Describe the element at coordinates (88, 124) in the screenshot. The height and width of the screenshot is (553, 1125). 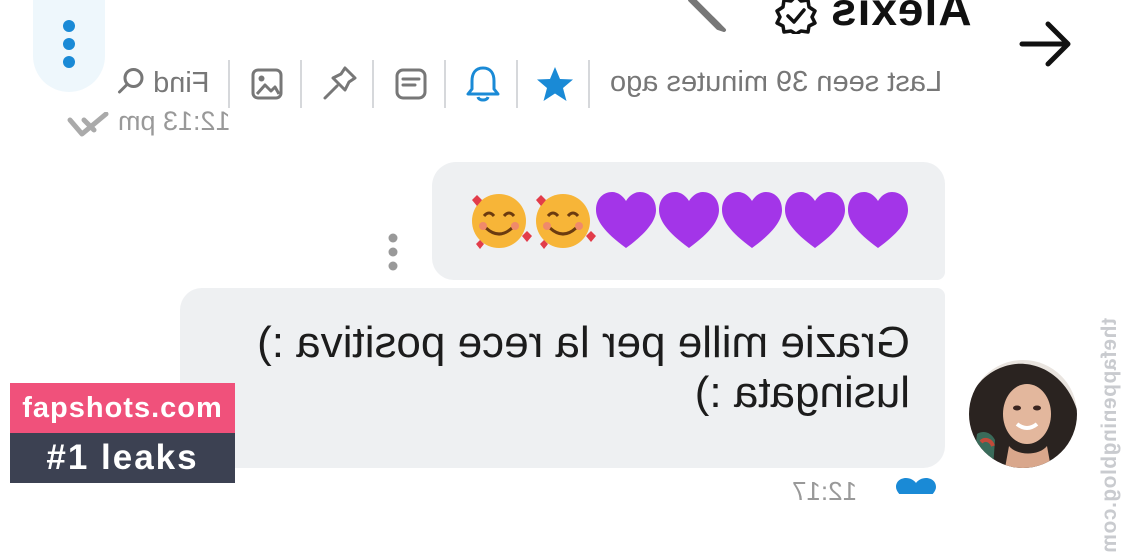
I see `read-receipt-icon` at that location.